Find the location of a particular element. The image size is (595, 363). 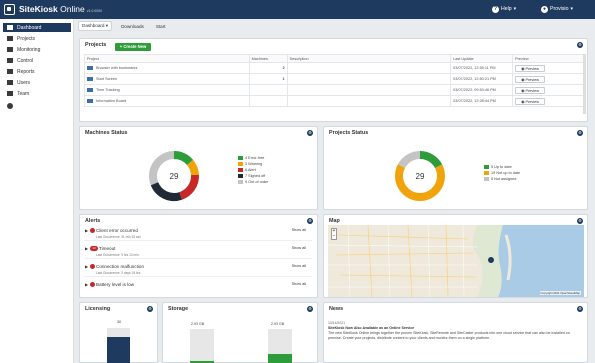

sidebar-item-reports: Reports is located at coordinates (37, 71).